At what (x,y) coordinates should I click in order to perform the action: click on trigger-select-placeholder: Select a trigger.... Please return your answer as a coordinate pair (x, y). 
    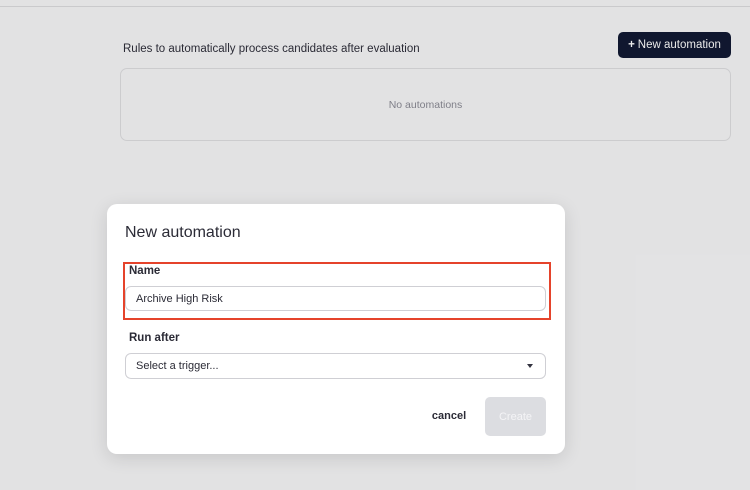
    Looking at the image, I should click on (177, 366).